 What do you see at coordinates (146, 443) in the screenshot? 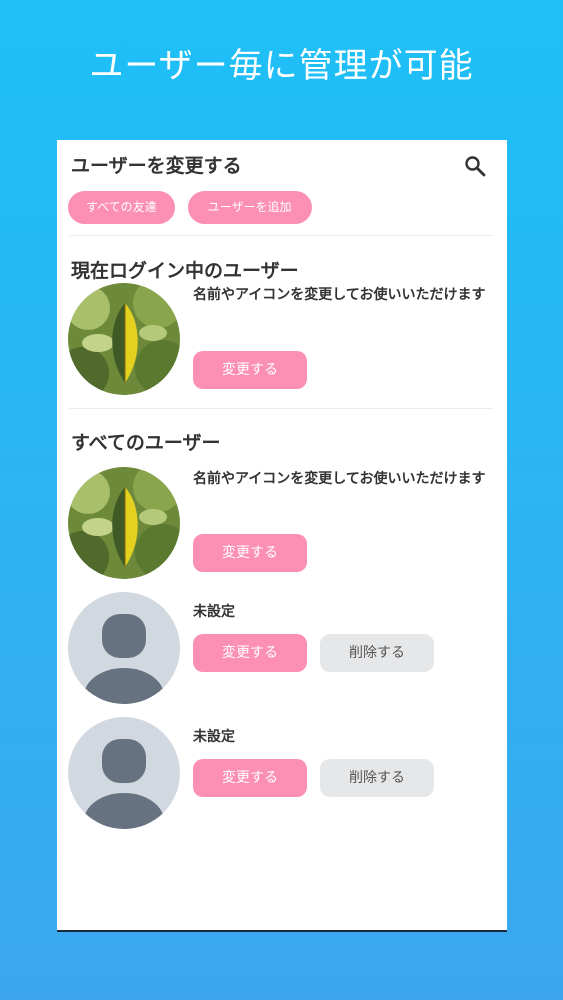
I see `all-users-section-title: すべてのユーザー` at bounding box center [146, 443].